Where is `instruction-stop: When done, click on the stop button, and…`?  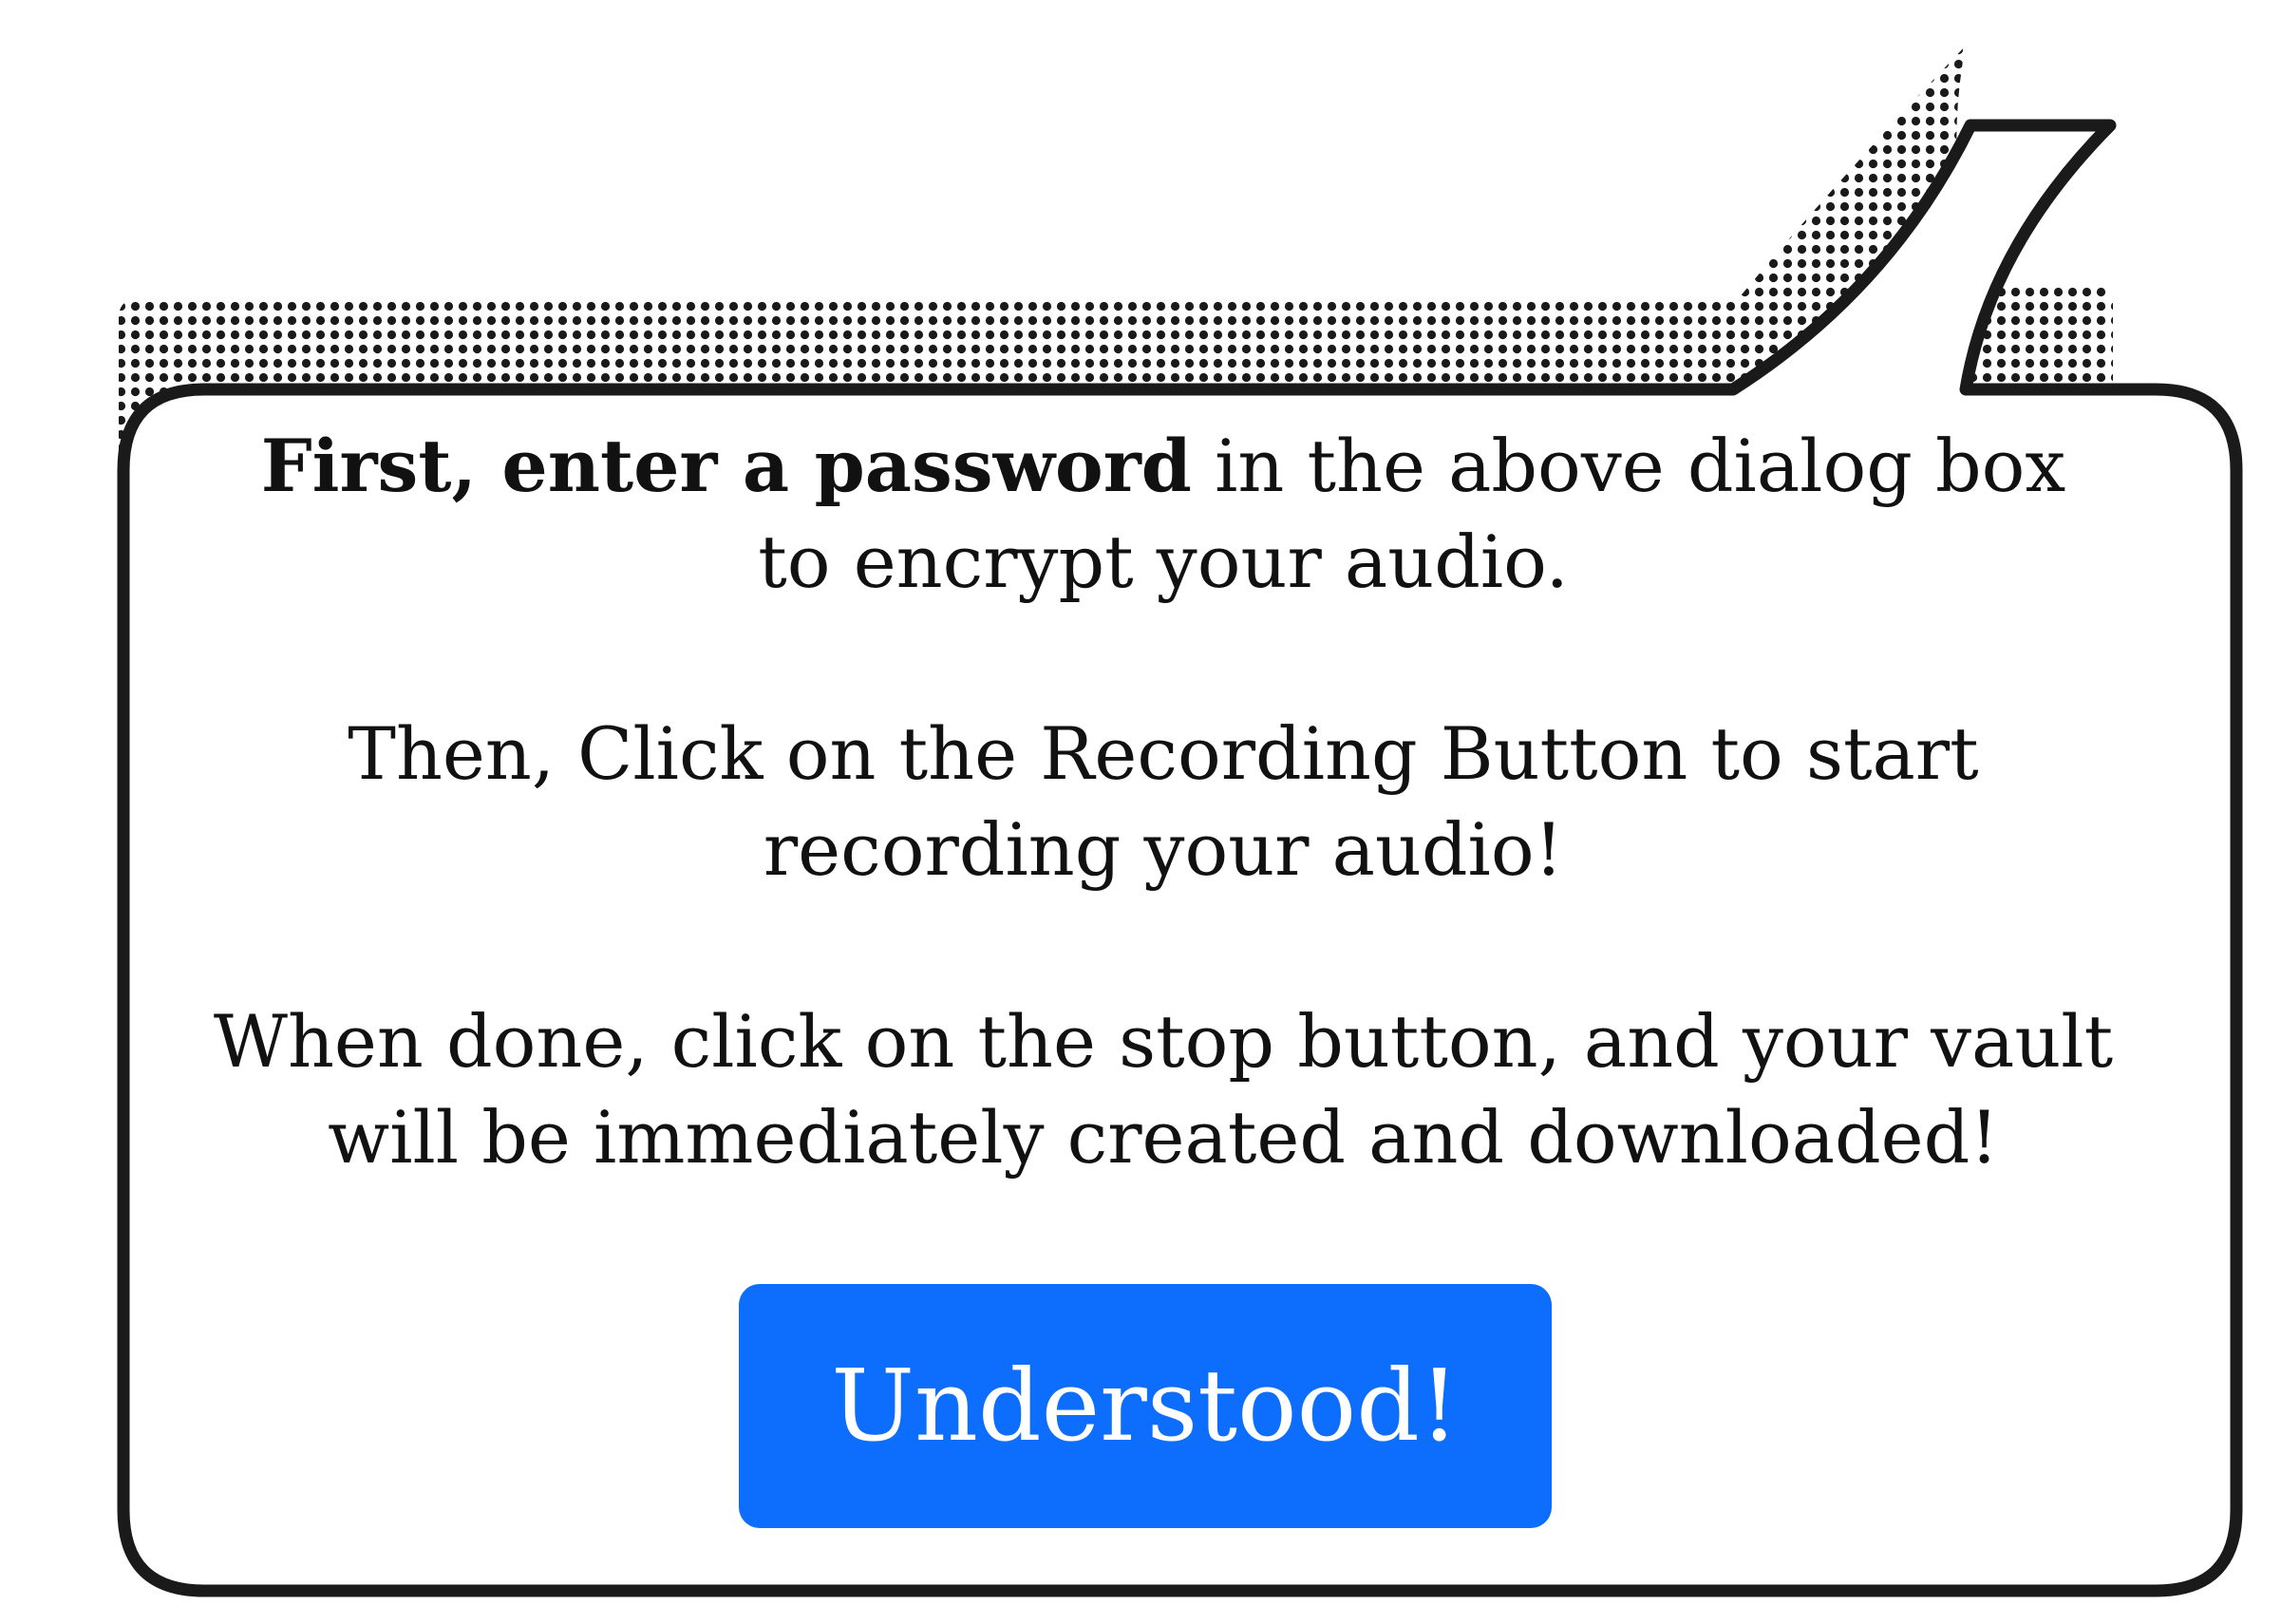
instruction-stop: When done, click on the stop button, and… is located at coordinates (1163, 1089).